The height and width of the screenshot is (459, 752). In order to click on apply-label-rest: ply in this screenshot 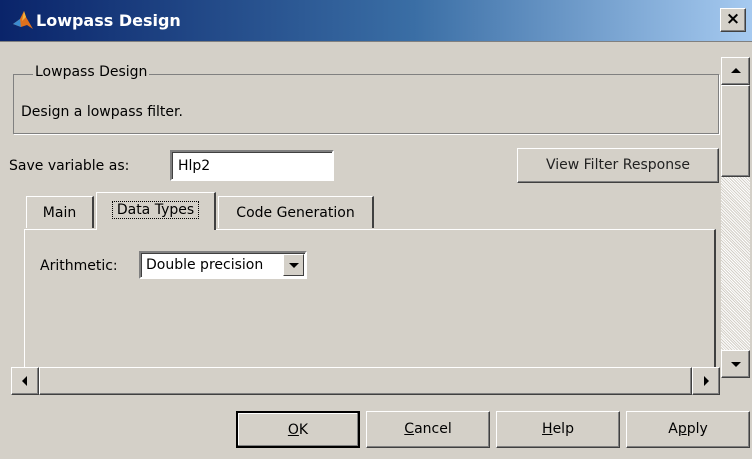, I will do `click(697, 429)`.